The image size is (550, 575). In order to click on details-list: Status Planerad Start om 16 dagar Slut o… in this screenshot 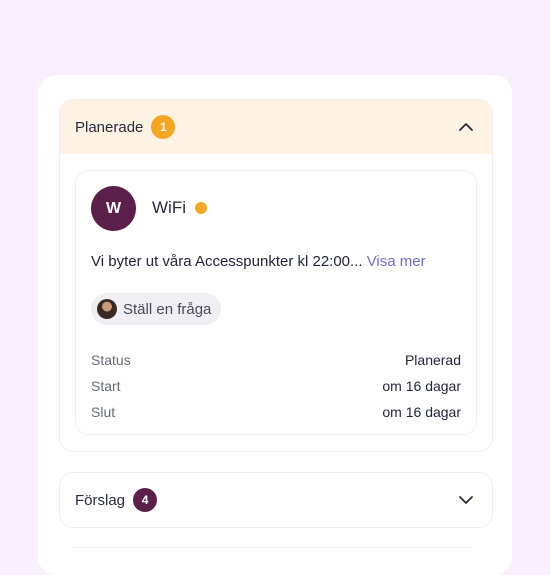, I will do `click(276, 386)`.